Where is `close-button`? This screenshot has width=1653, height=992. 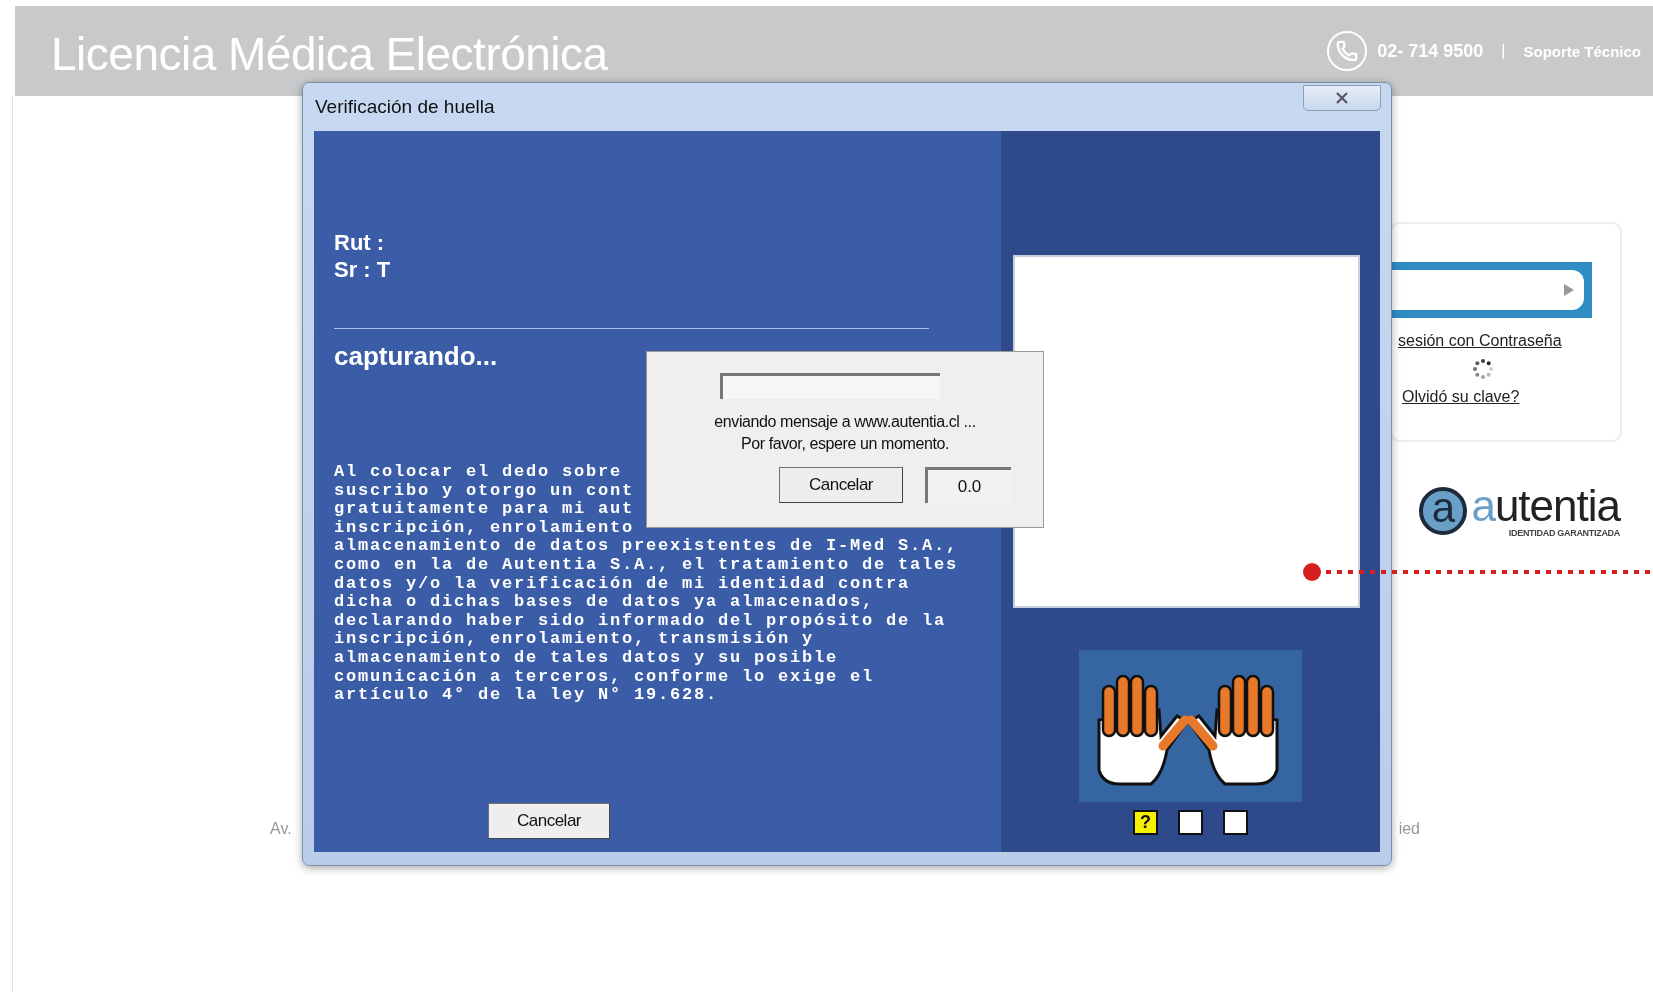 close-button is located at coordinates (1342, 98).